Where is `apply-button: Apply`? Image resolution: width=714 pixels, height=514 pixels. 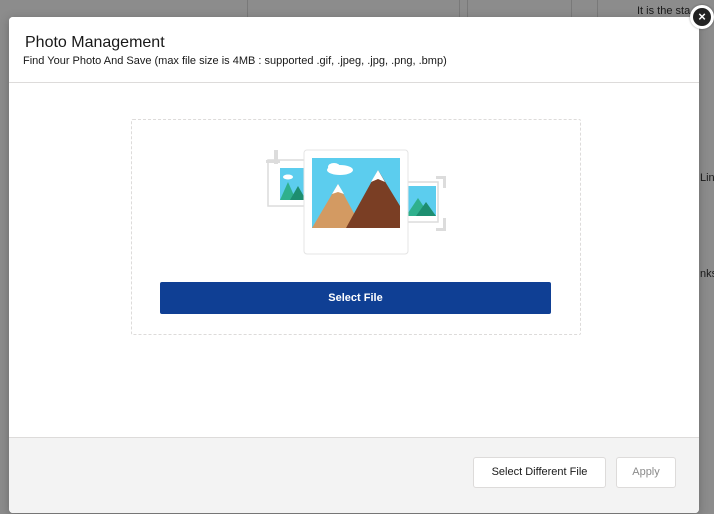
apply-button: Apply is located at coordinates (646, 472).